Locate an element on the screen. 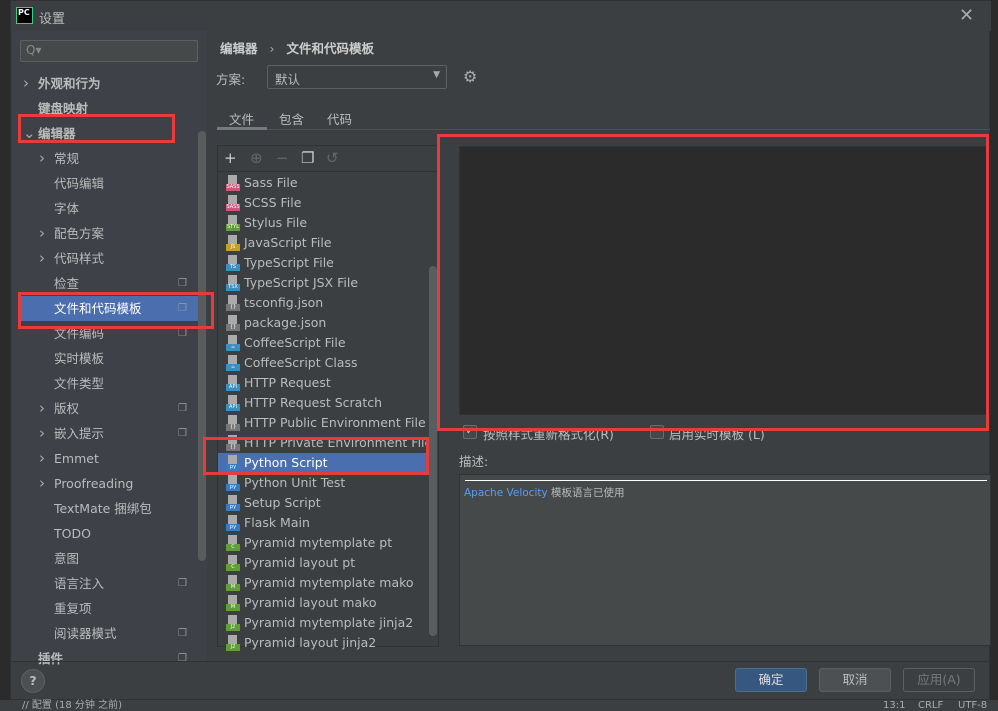 The width and height of the screenshot is (998, 711). template-name: Python Unit Test is located at coordinates (295, 482).